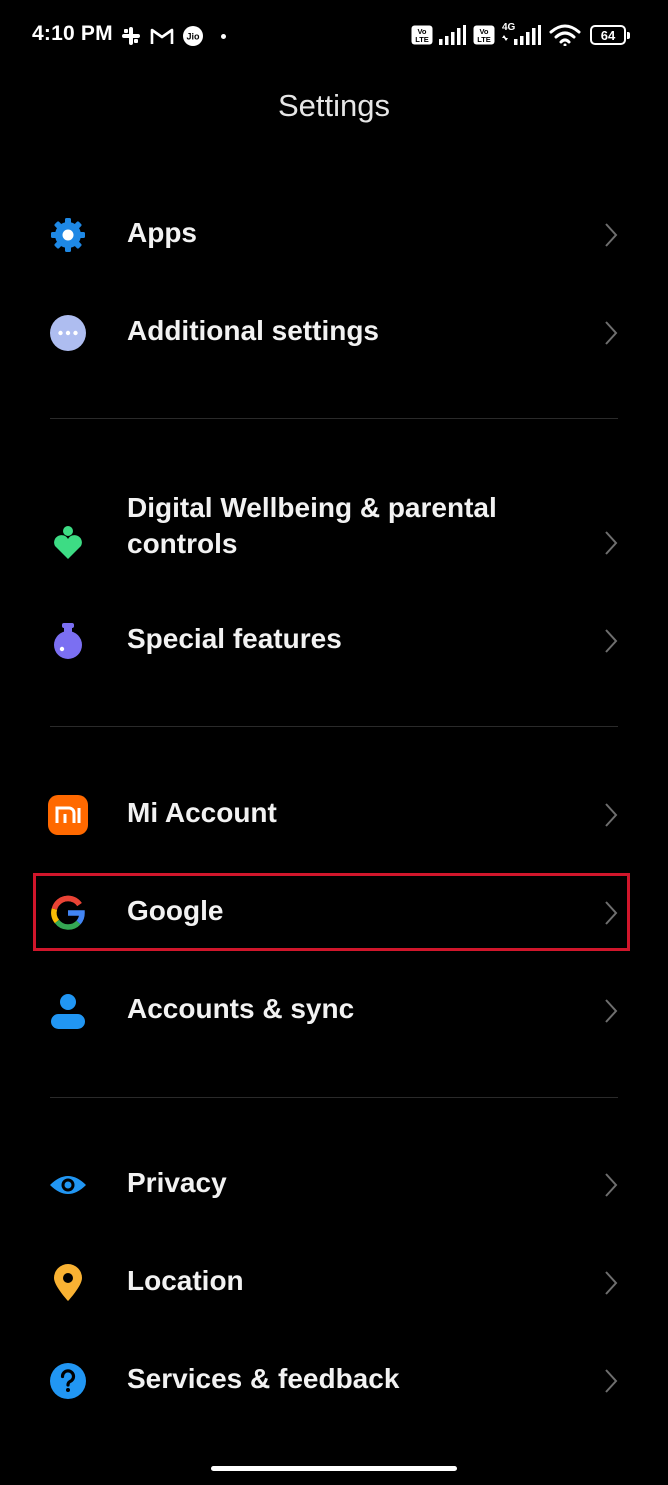 The height and width of the screenshot is (1485, 668). What do you see at coordinates (334, 1185) in the screenshot?
I see `settings-item-privacy: Privacy` at bounding box center [334, 1185].